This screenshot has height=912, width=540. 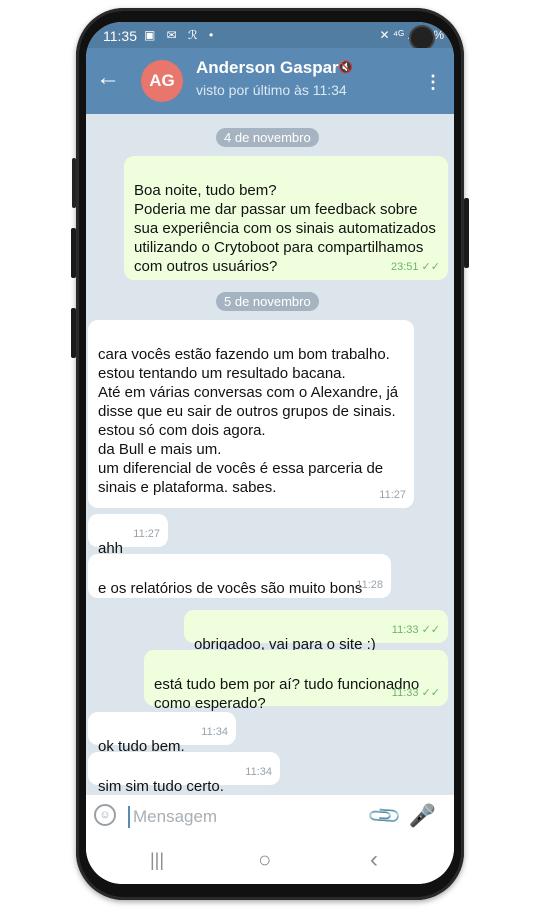 I want to click on status-time: 11:35, so click(x=120, y=36).